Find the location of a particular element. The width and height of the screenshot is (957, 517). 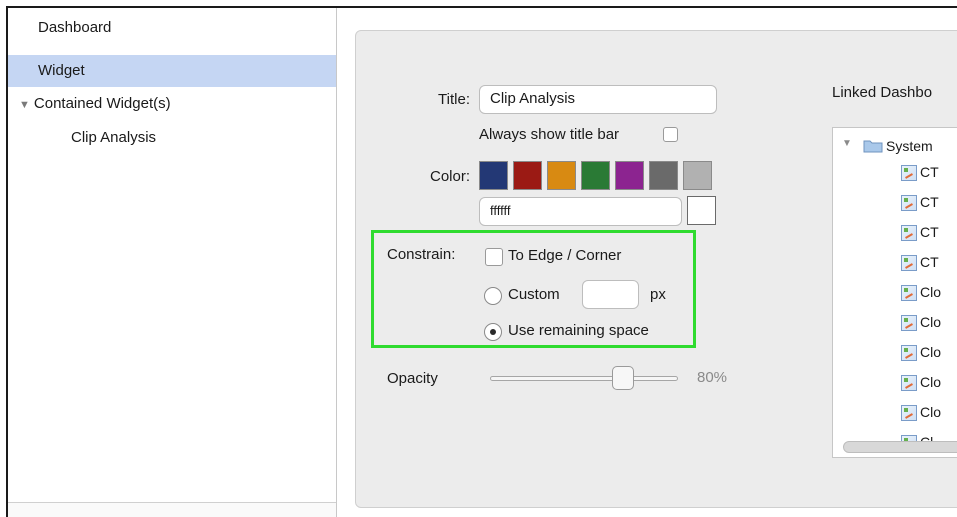

color-label: Color: is located at coordinates (449, 176).